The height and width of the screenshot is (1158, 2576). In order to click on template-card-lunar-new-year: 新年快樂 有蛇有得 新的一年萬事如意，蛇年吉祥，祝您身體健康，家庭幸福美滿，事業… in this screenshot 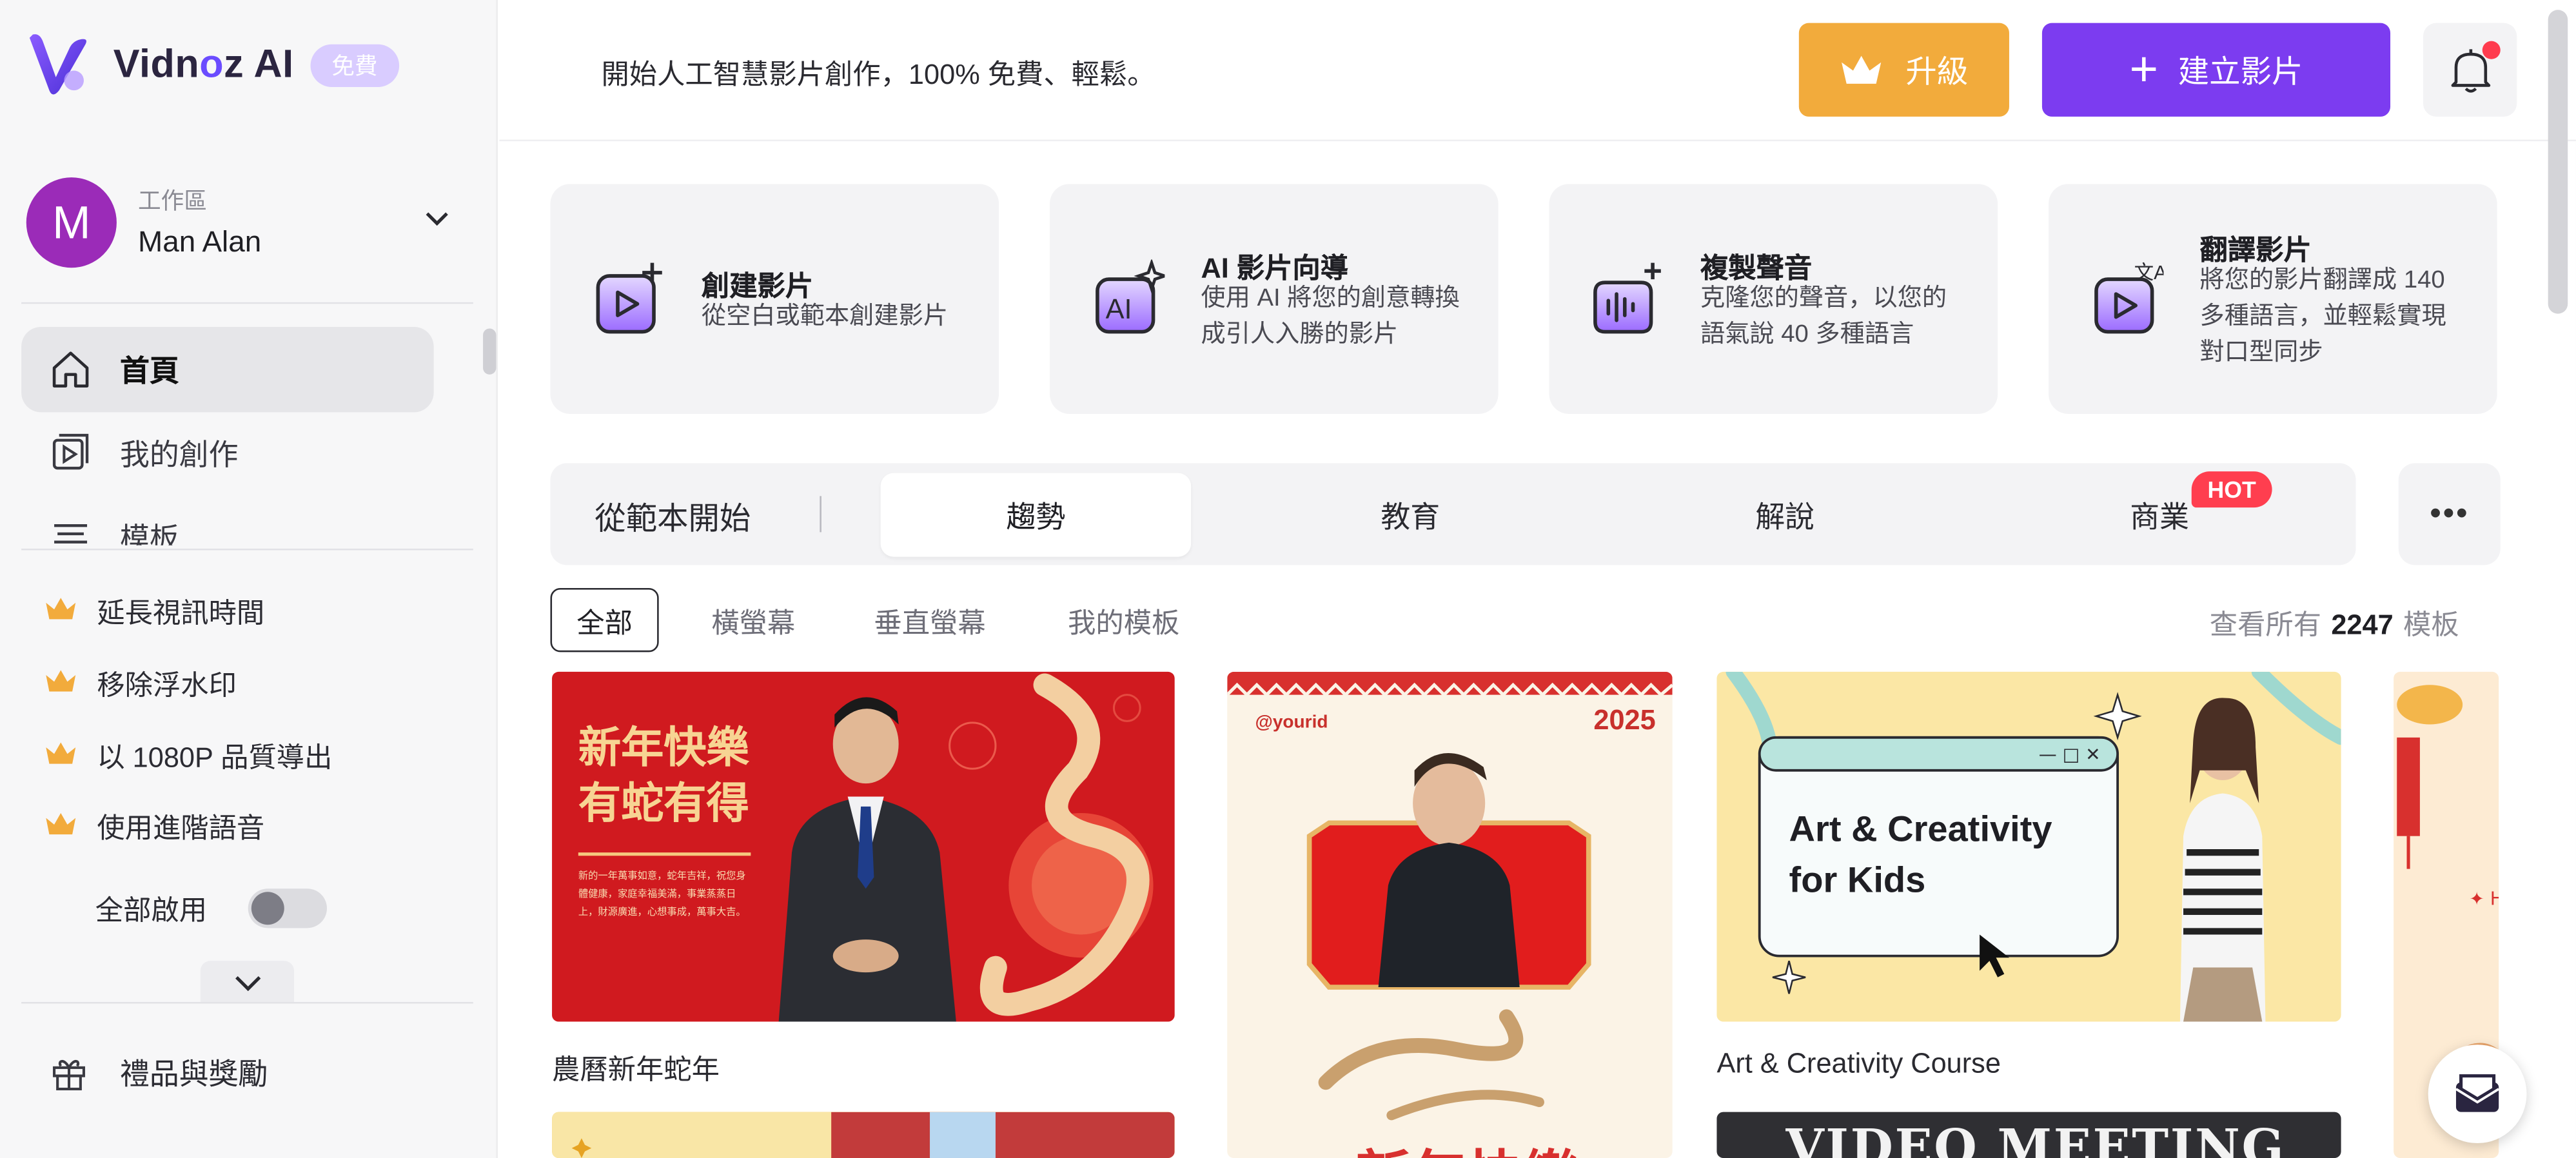, I will do `click(863, 846)`.